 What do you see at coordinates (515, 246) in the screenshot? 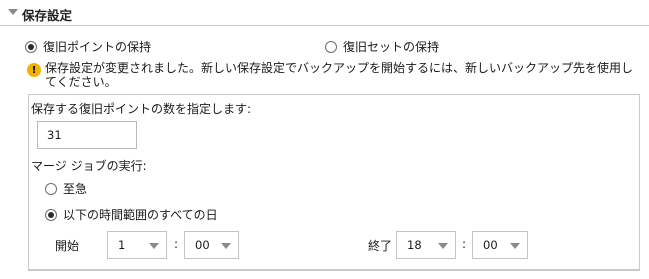
I see `end-minute-dropdown-icon` at bounding box center [515, 246].